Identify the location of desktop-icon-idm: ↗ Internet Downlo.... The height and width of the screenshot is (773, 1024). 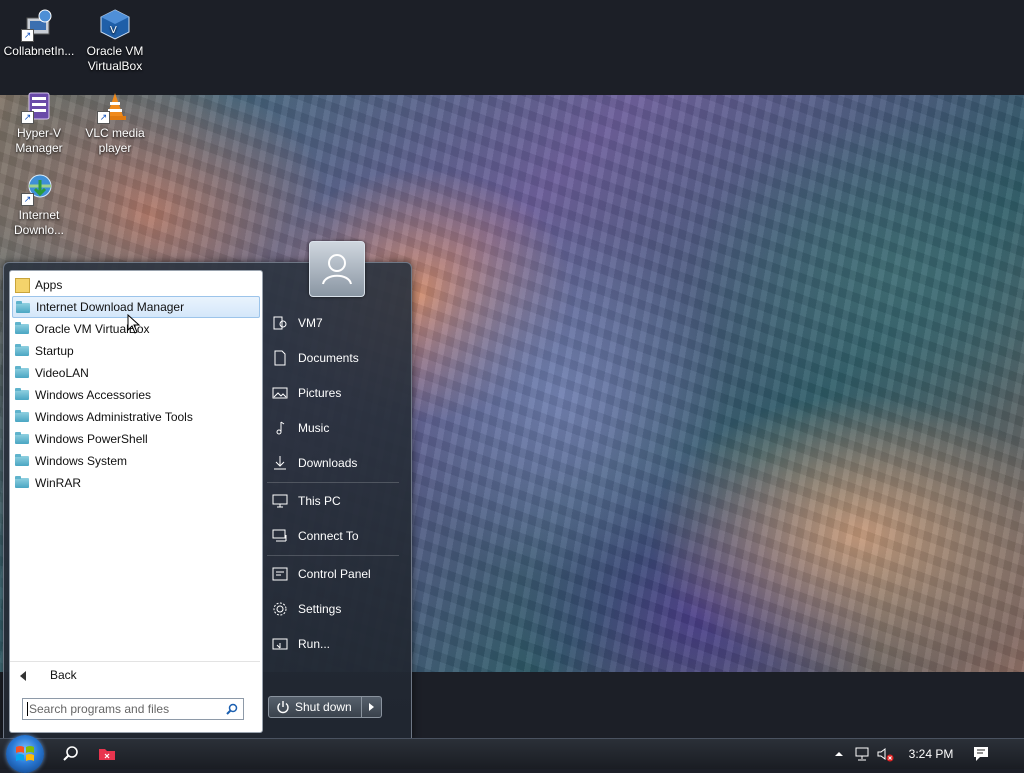
(39, 202).